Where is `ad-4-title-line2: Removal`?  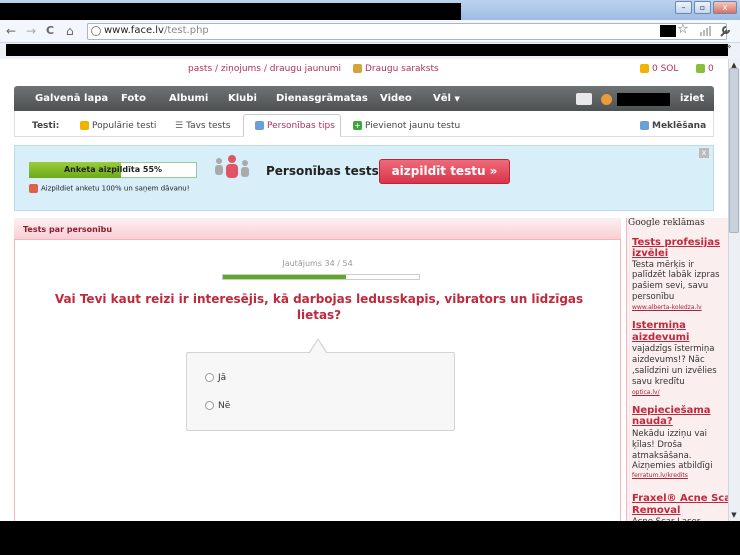
ad-4-title-line2: Removal is located at coordinates (680, 510).